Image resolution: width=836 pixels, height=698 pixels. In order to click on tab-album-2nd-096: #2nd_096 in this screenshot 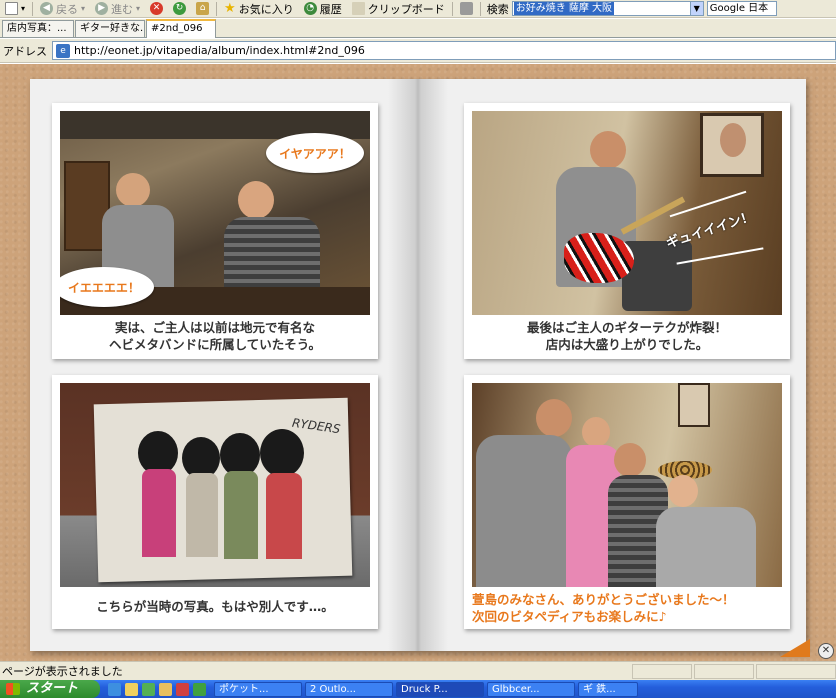, I will do `click(181, 28)`.